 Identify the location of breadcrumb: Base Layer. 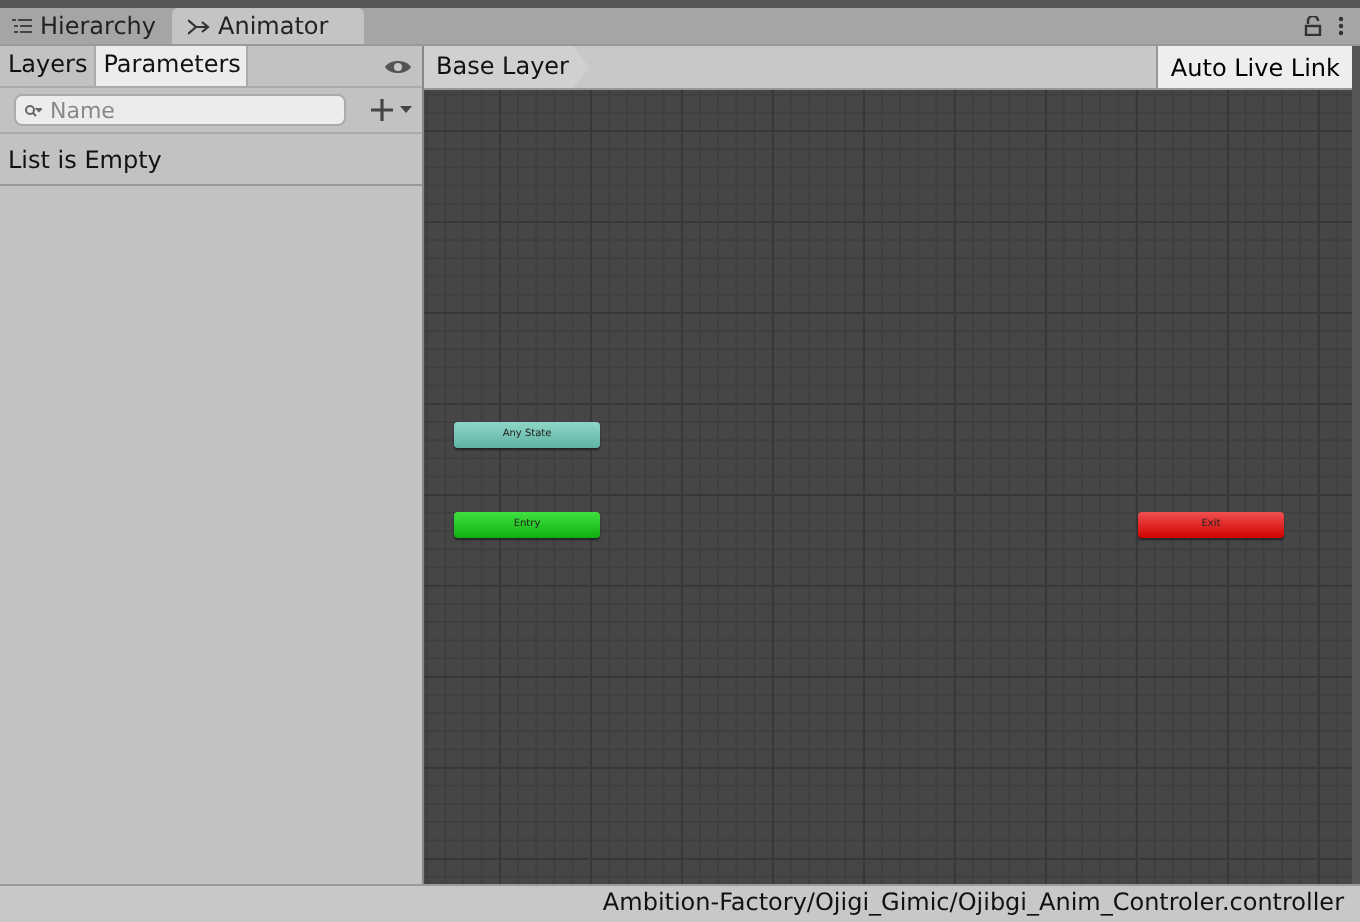
(506, 67).